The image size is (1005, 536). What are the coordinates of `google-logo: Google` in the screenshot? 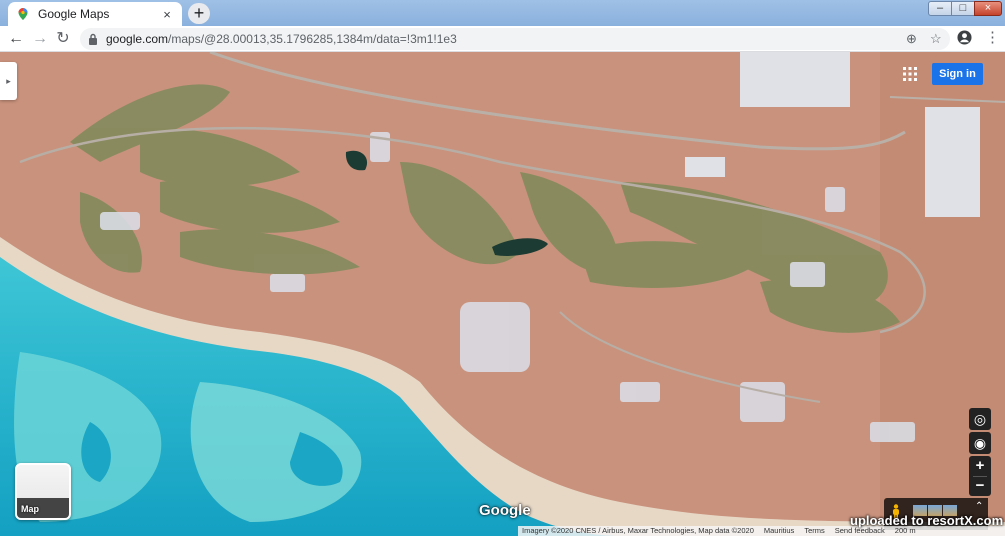 It's located at (505, 510).